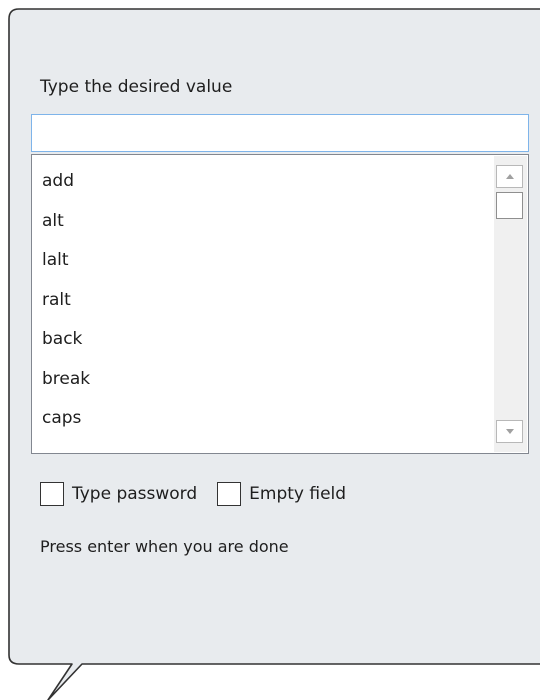  I want to click on type-password-option: Type password, so click(118, 494).